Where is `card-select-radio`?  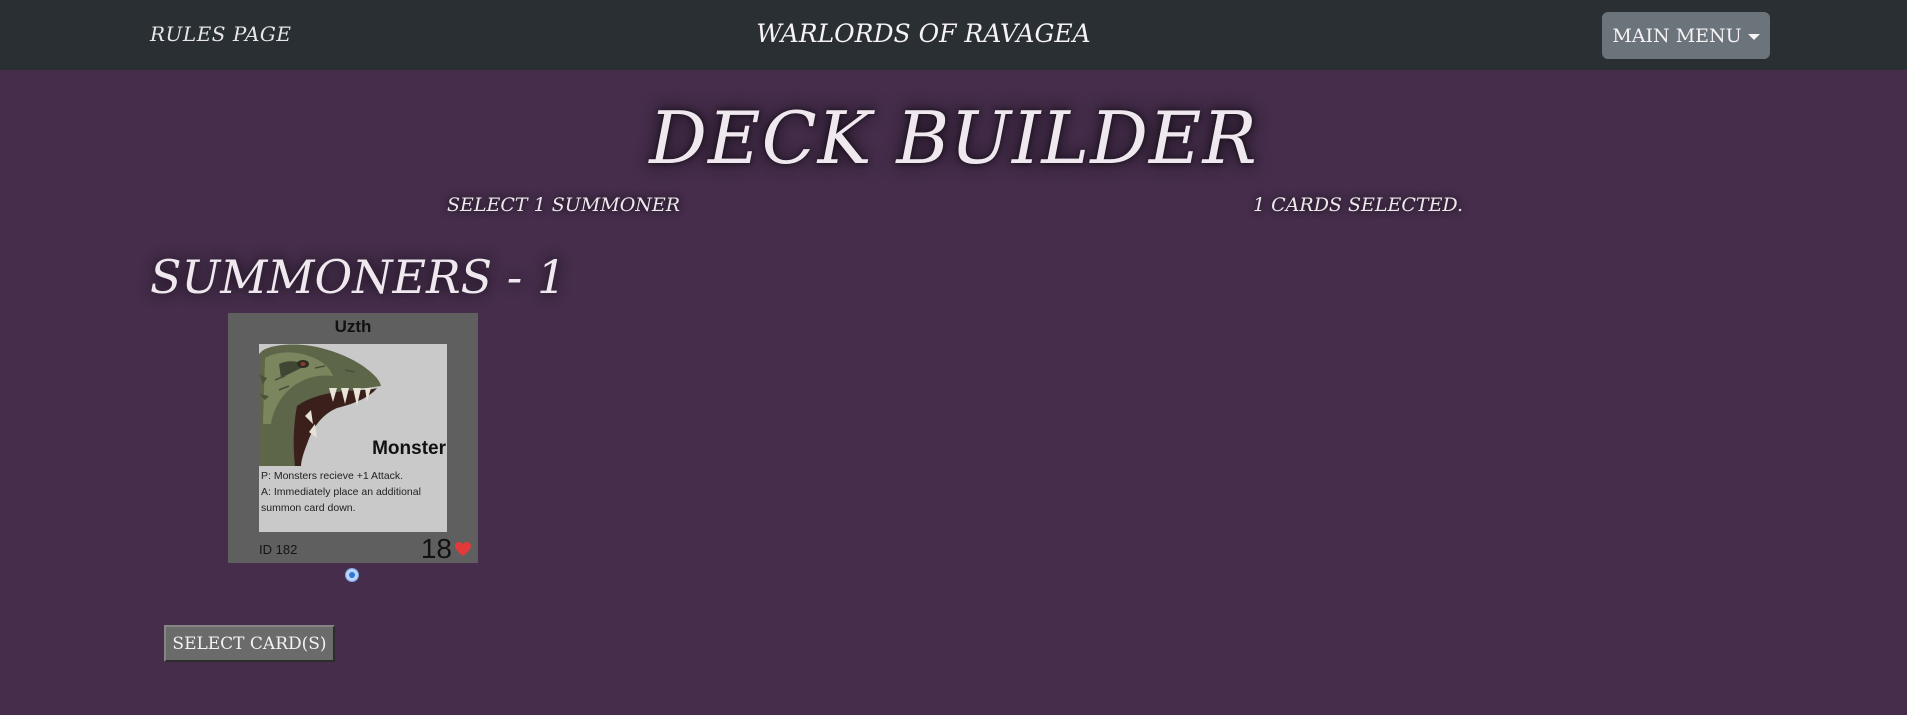
card-select-radio is located at coordinates (352, 575).